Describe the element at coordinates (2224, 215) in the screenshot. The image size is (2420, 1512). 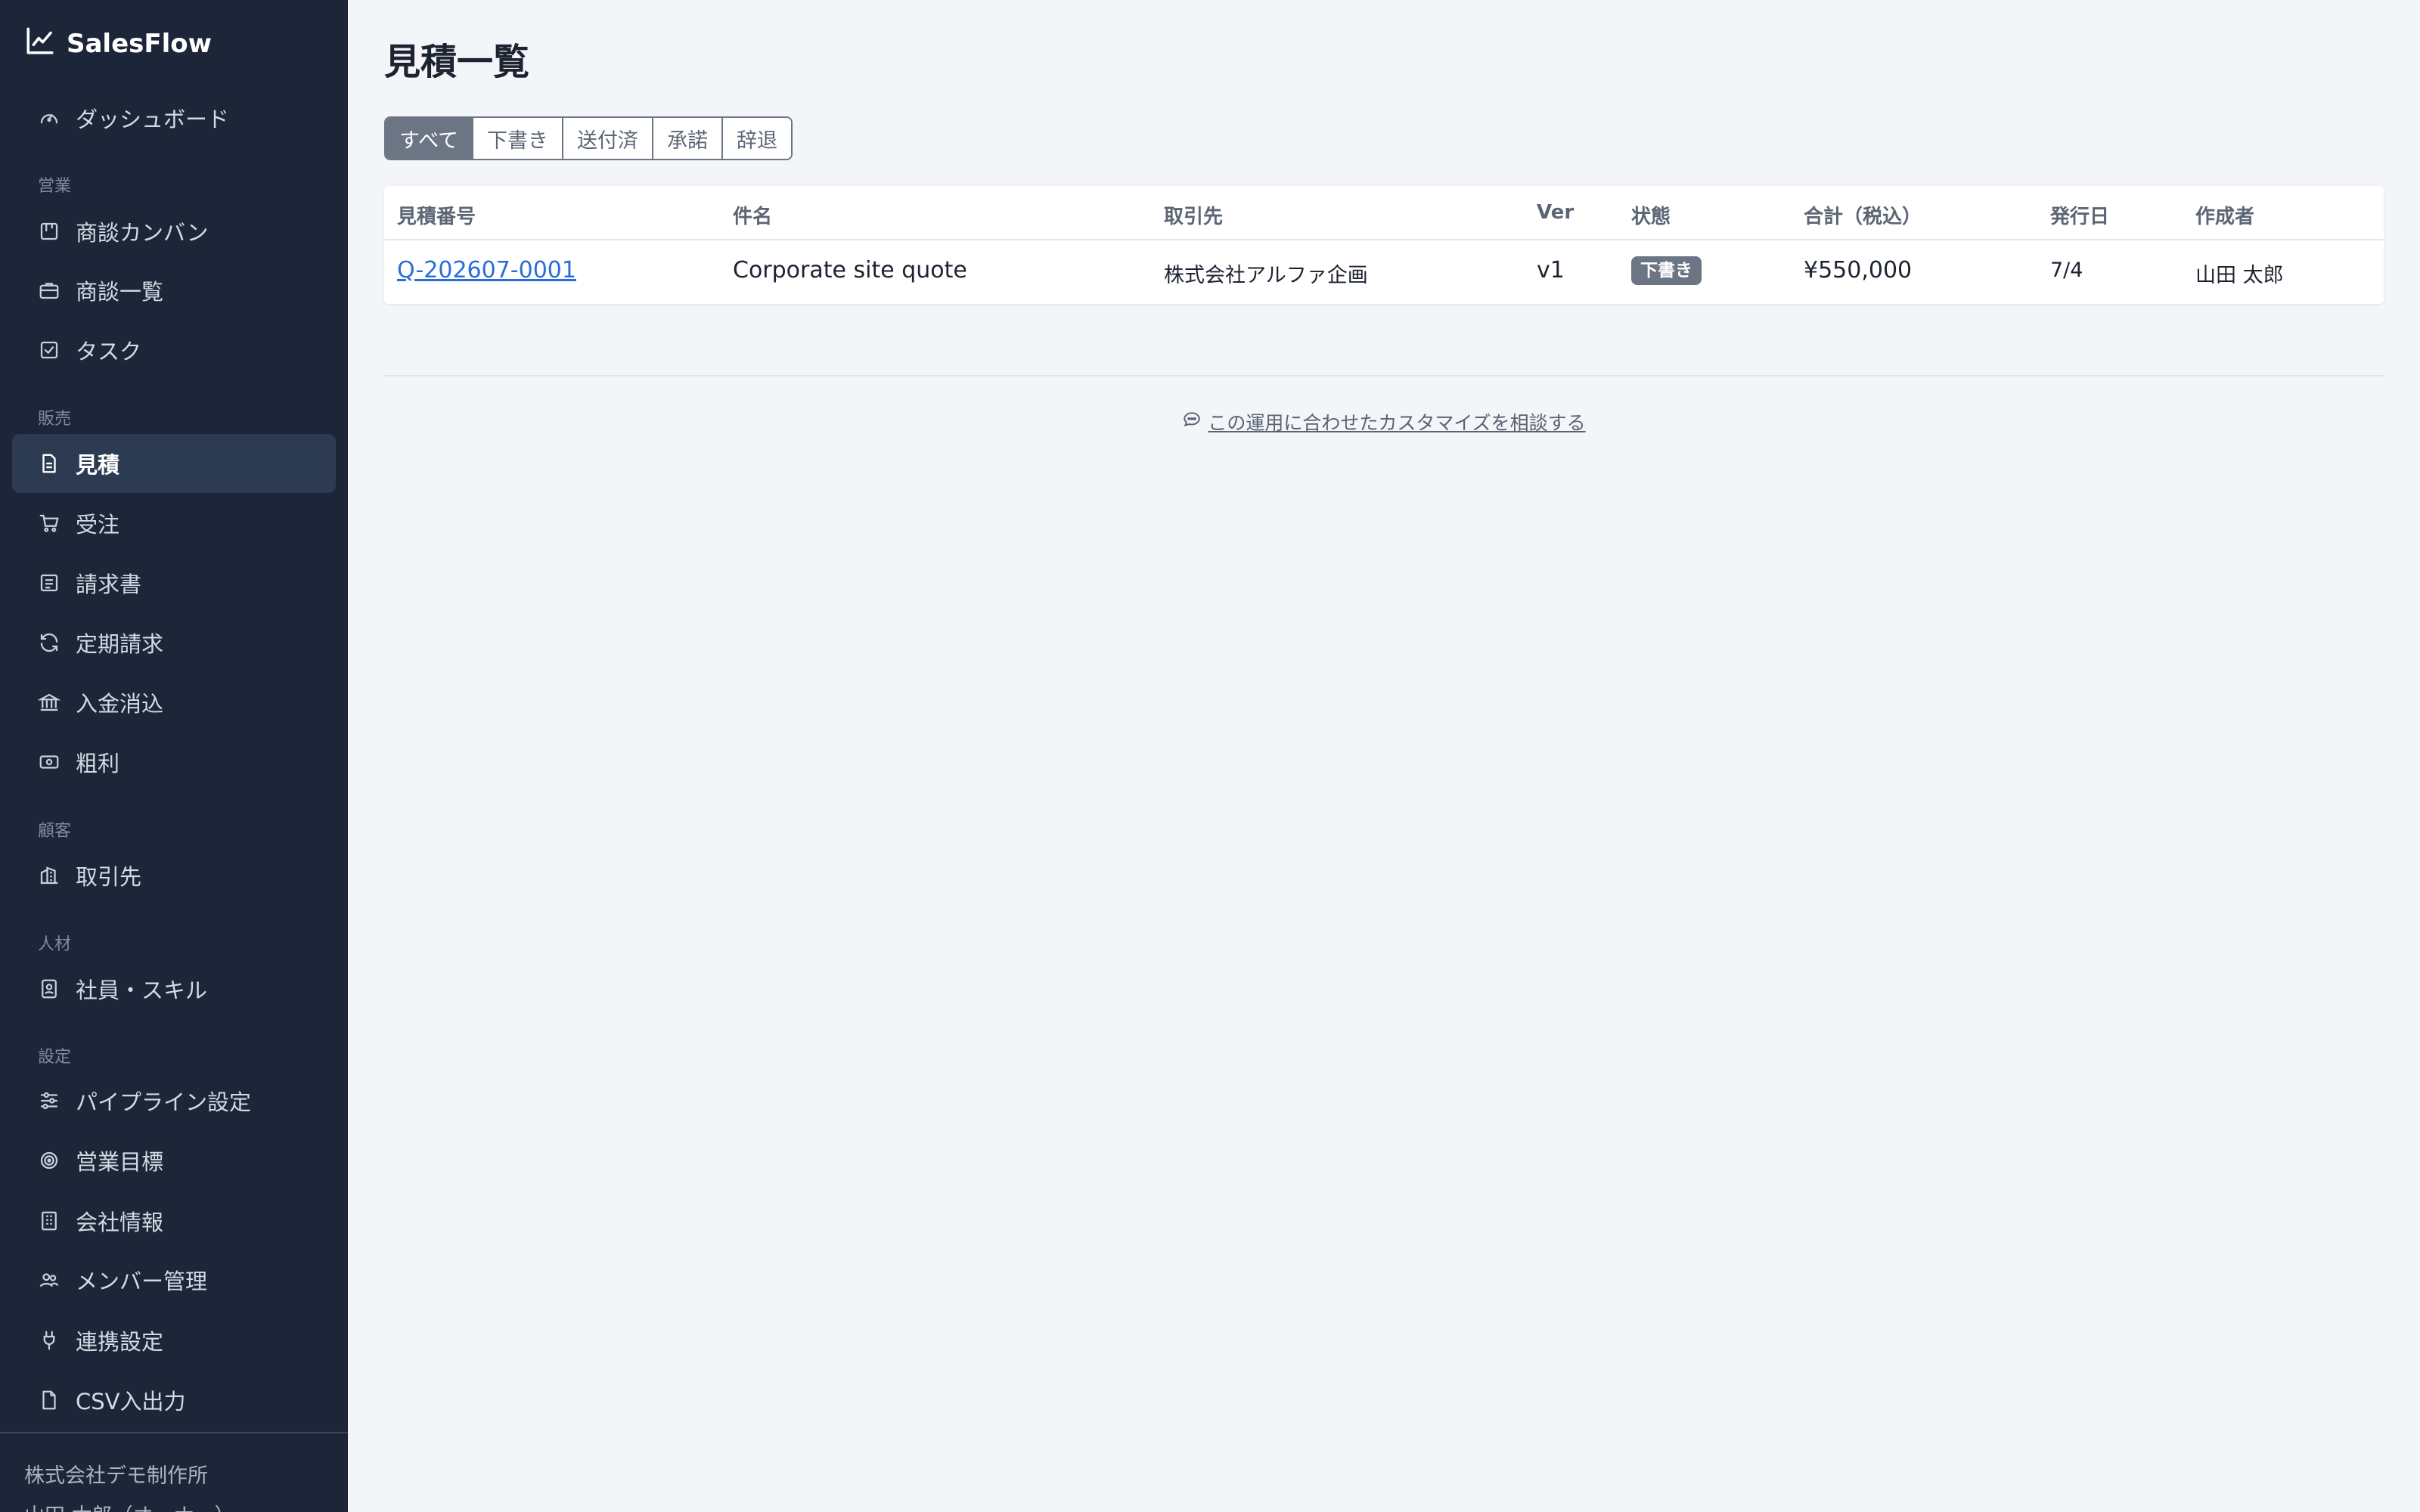
I see `column-header-author: 作成者` at that location.